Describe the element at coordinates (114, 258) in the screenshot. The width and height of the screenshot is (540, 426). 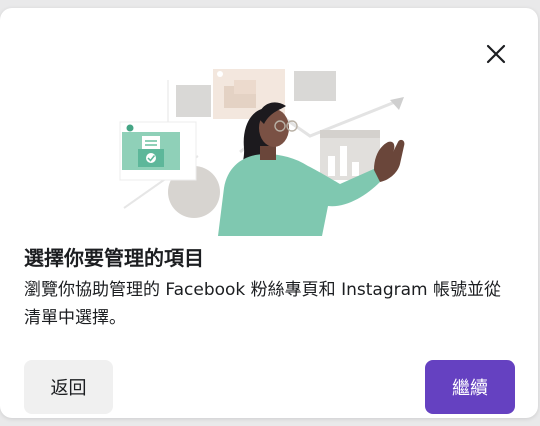
I see `dialog-title: 選擇你要管理的項目` at that location.